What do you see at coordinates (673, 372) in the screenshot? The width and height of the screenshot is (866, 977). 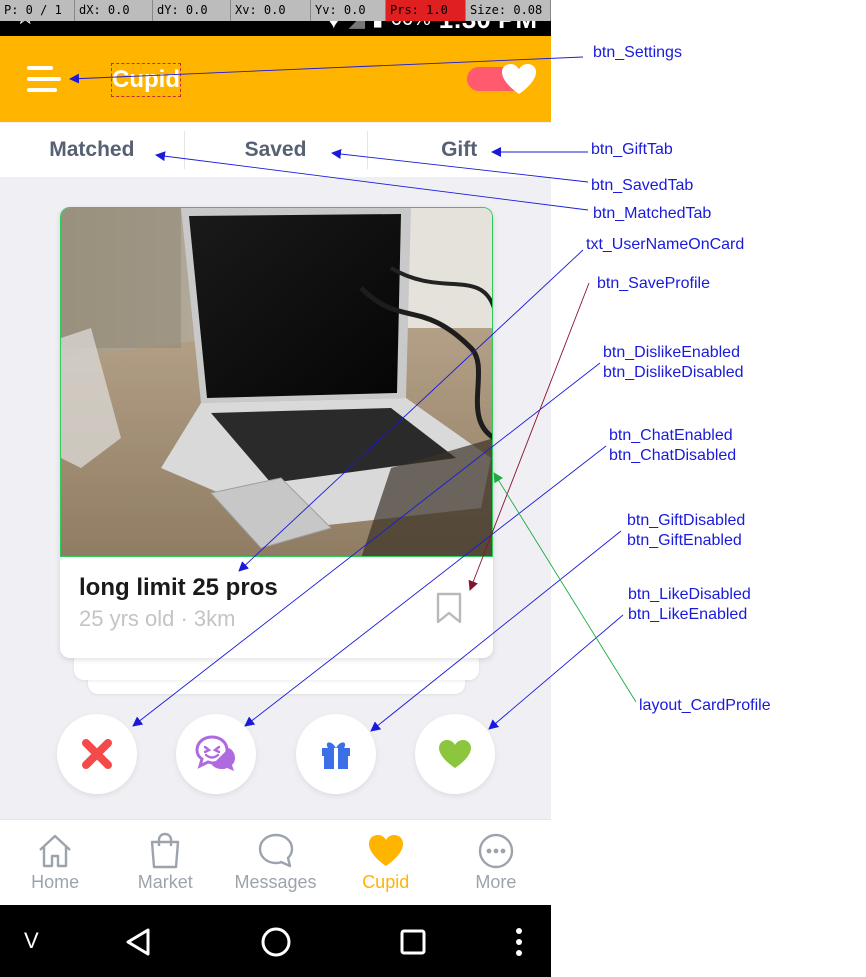 I see `annotation-dislike-disabled: btn_DislikeDisabled` at bounding box center [673, 372].